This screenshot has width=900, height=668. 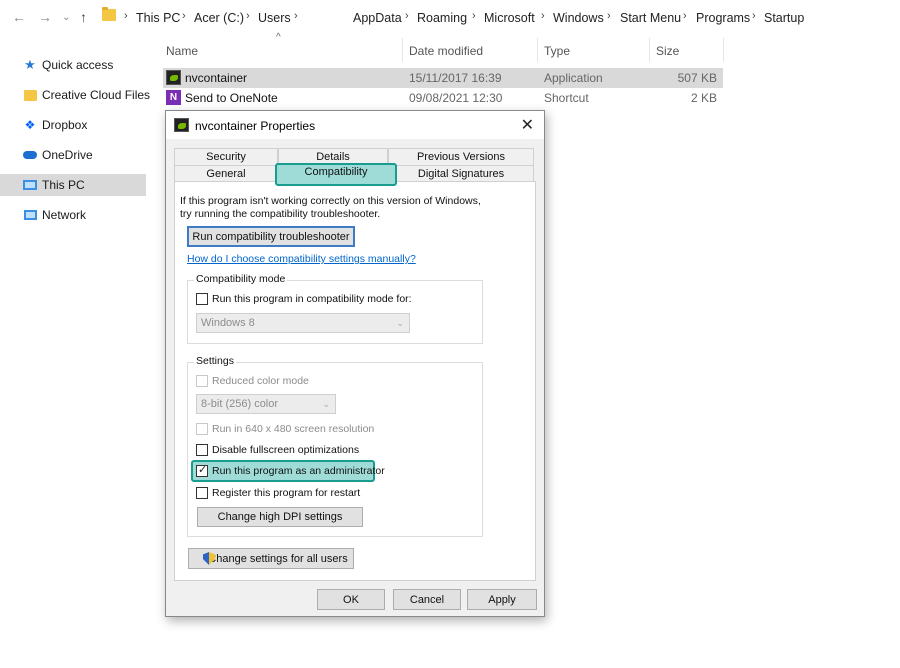 I want to click on close-icon: ✕, so click(x=527, y=125).